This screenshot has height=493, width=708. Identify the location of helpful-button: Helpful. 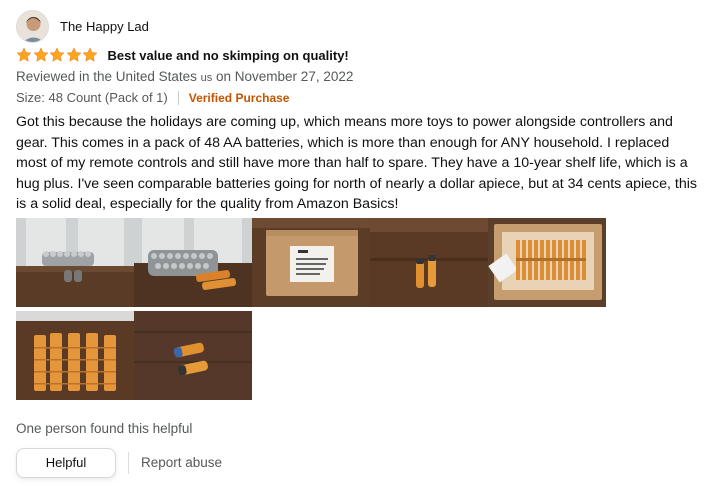
(66, 463).